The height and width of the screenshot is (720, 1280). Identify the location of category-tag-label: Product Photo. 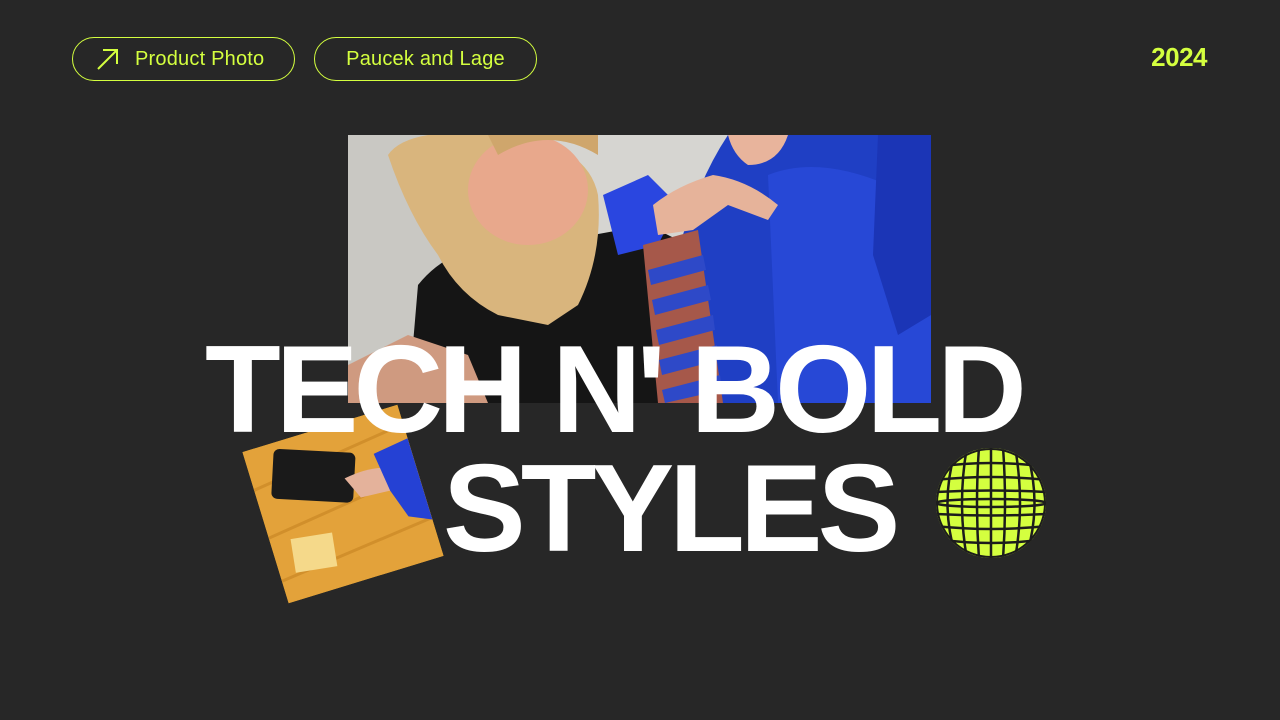
(200, 58).